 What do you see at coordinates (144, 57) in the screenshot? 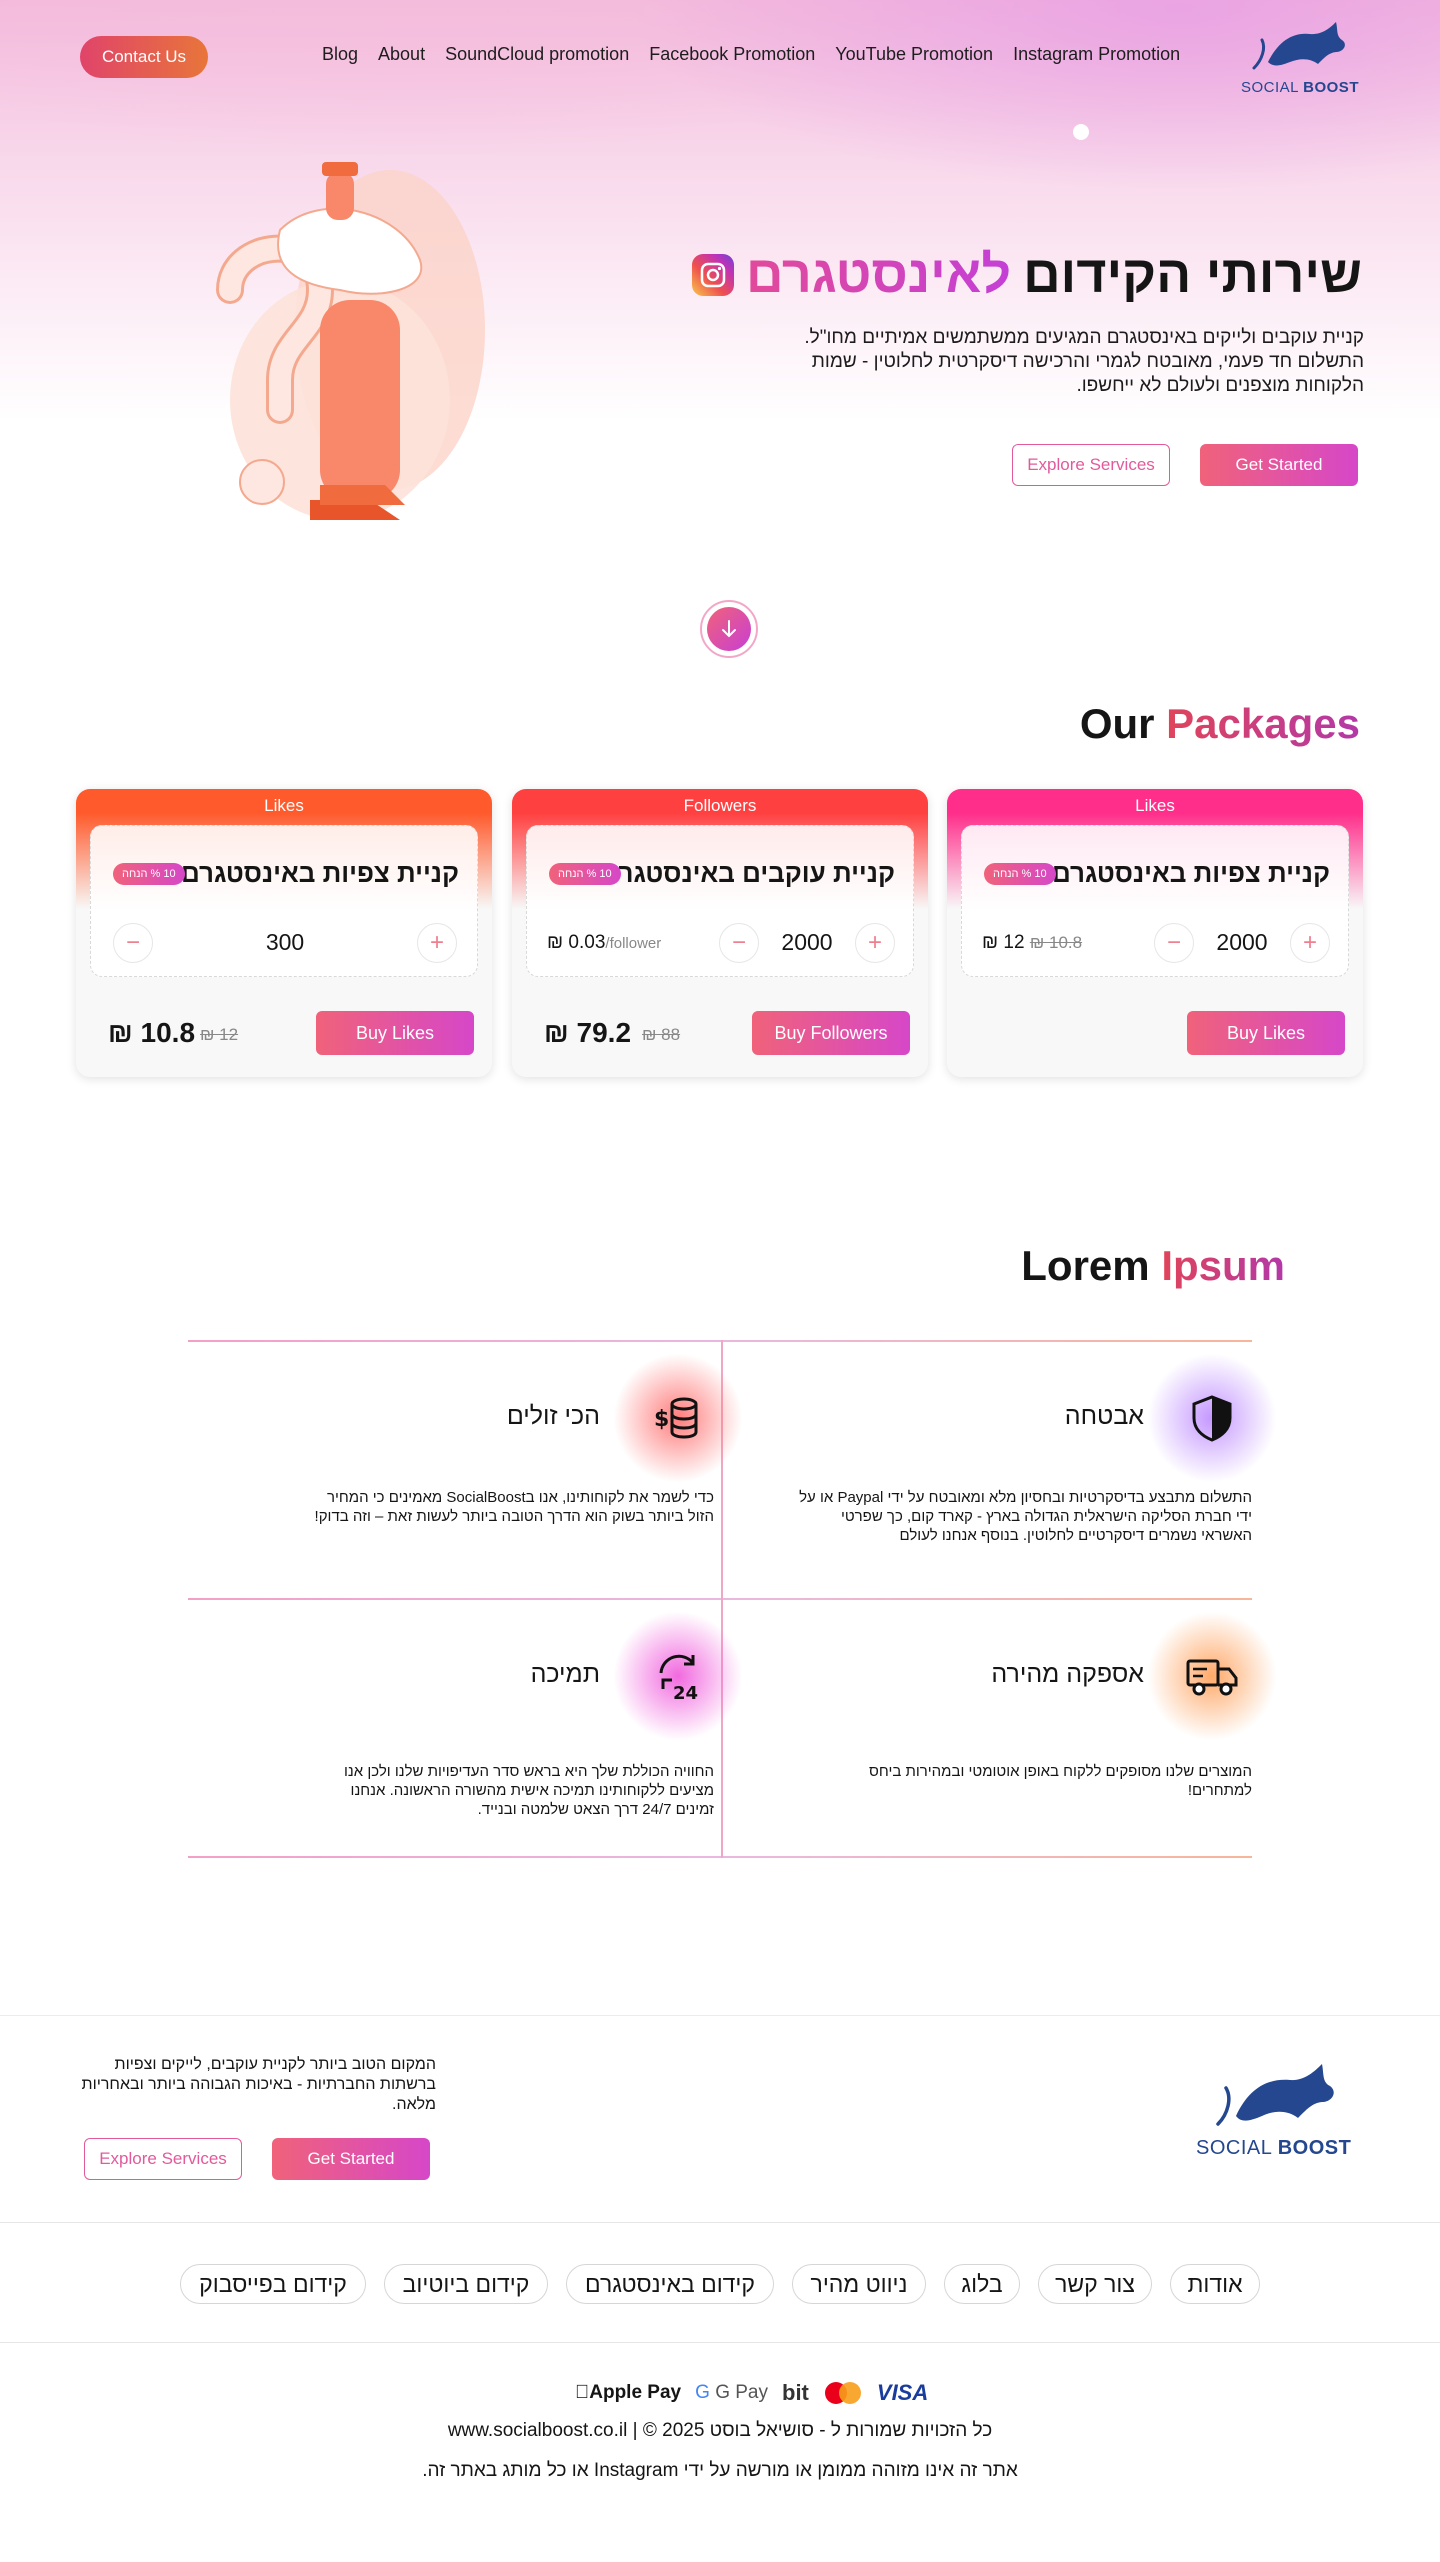
I see `contact-us-button: Contact Us` at bounding box center [144, 57].